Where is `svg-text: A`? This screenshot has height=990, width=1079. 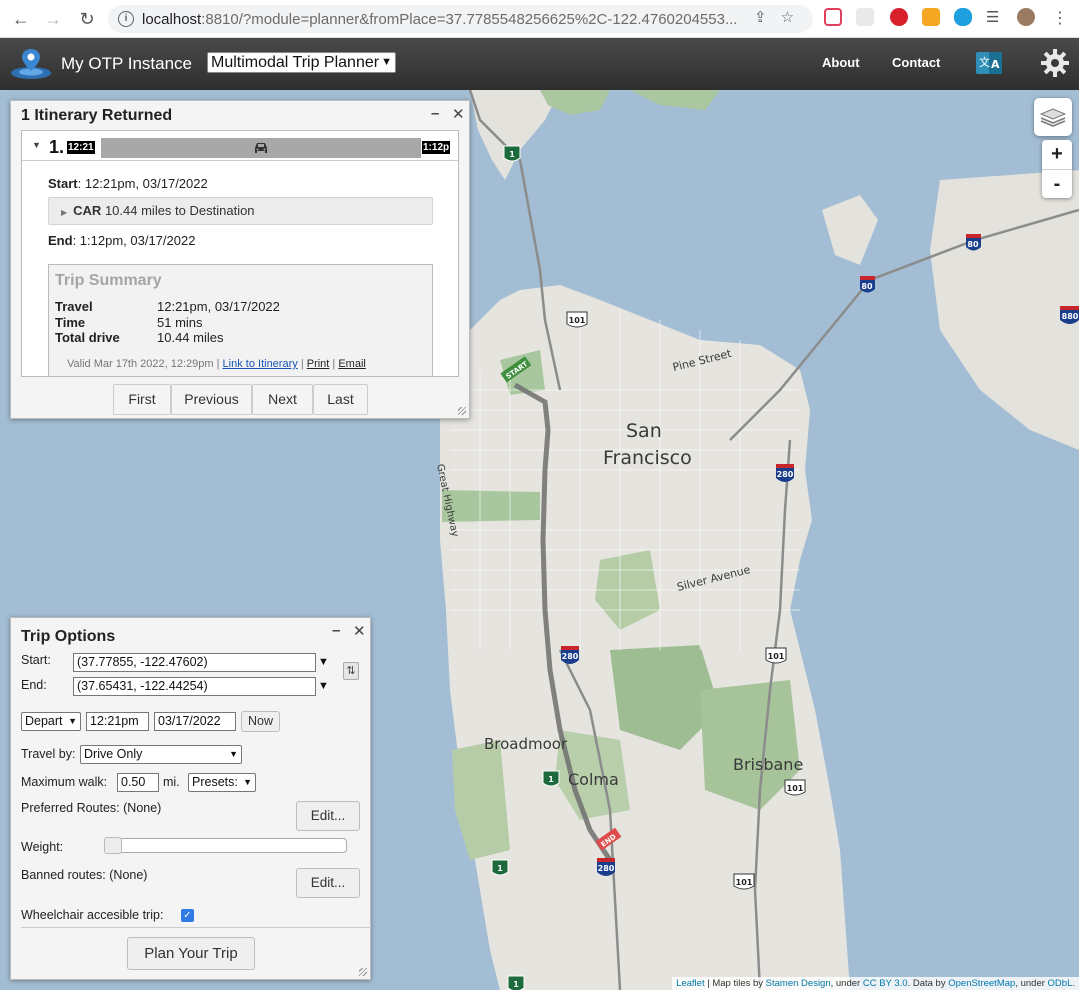
svg-text: A is located at coordinates (995, 64).